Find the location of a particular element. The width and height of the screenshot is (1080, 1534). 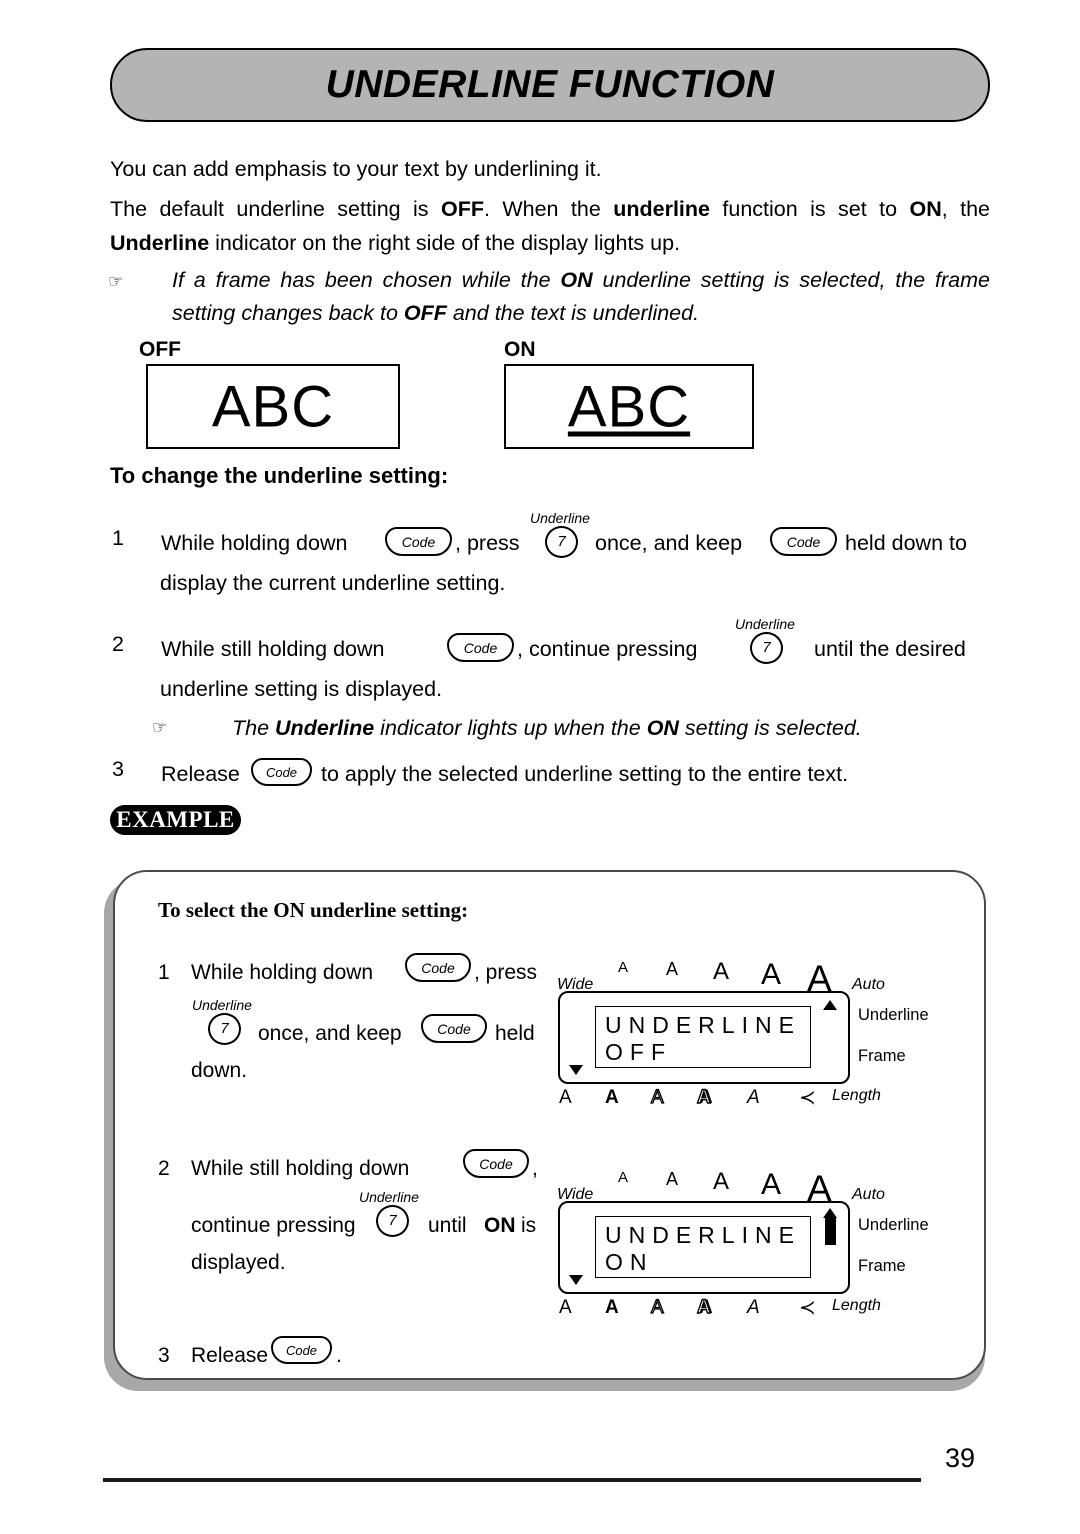

example-badge: EXAMPLE is located at coordinates (175, 820).